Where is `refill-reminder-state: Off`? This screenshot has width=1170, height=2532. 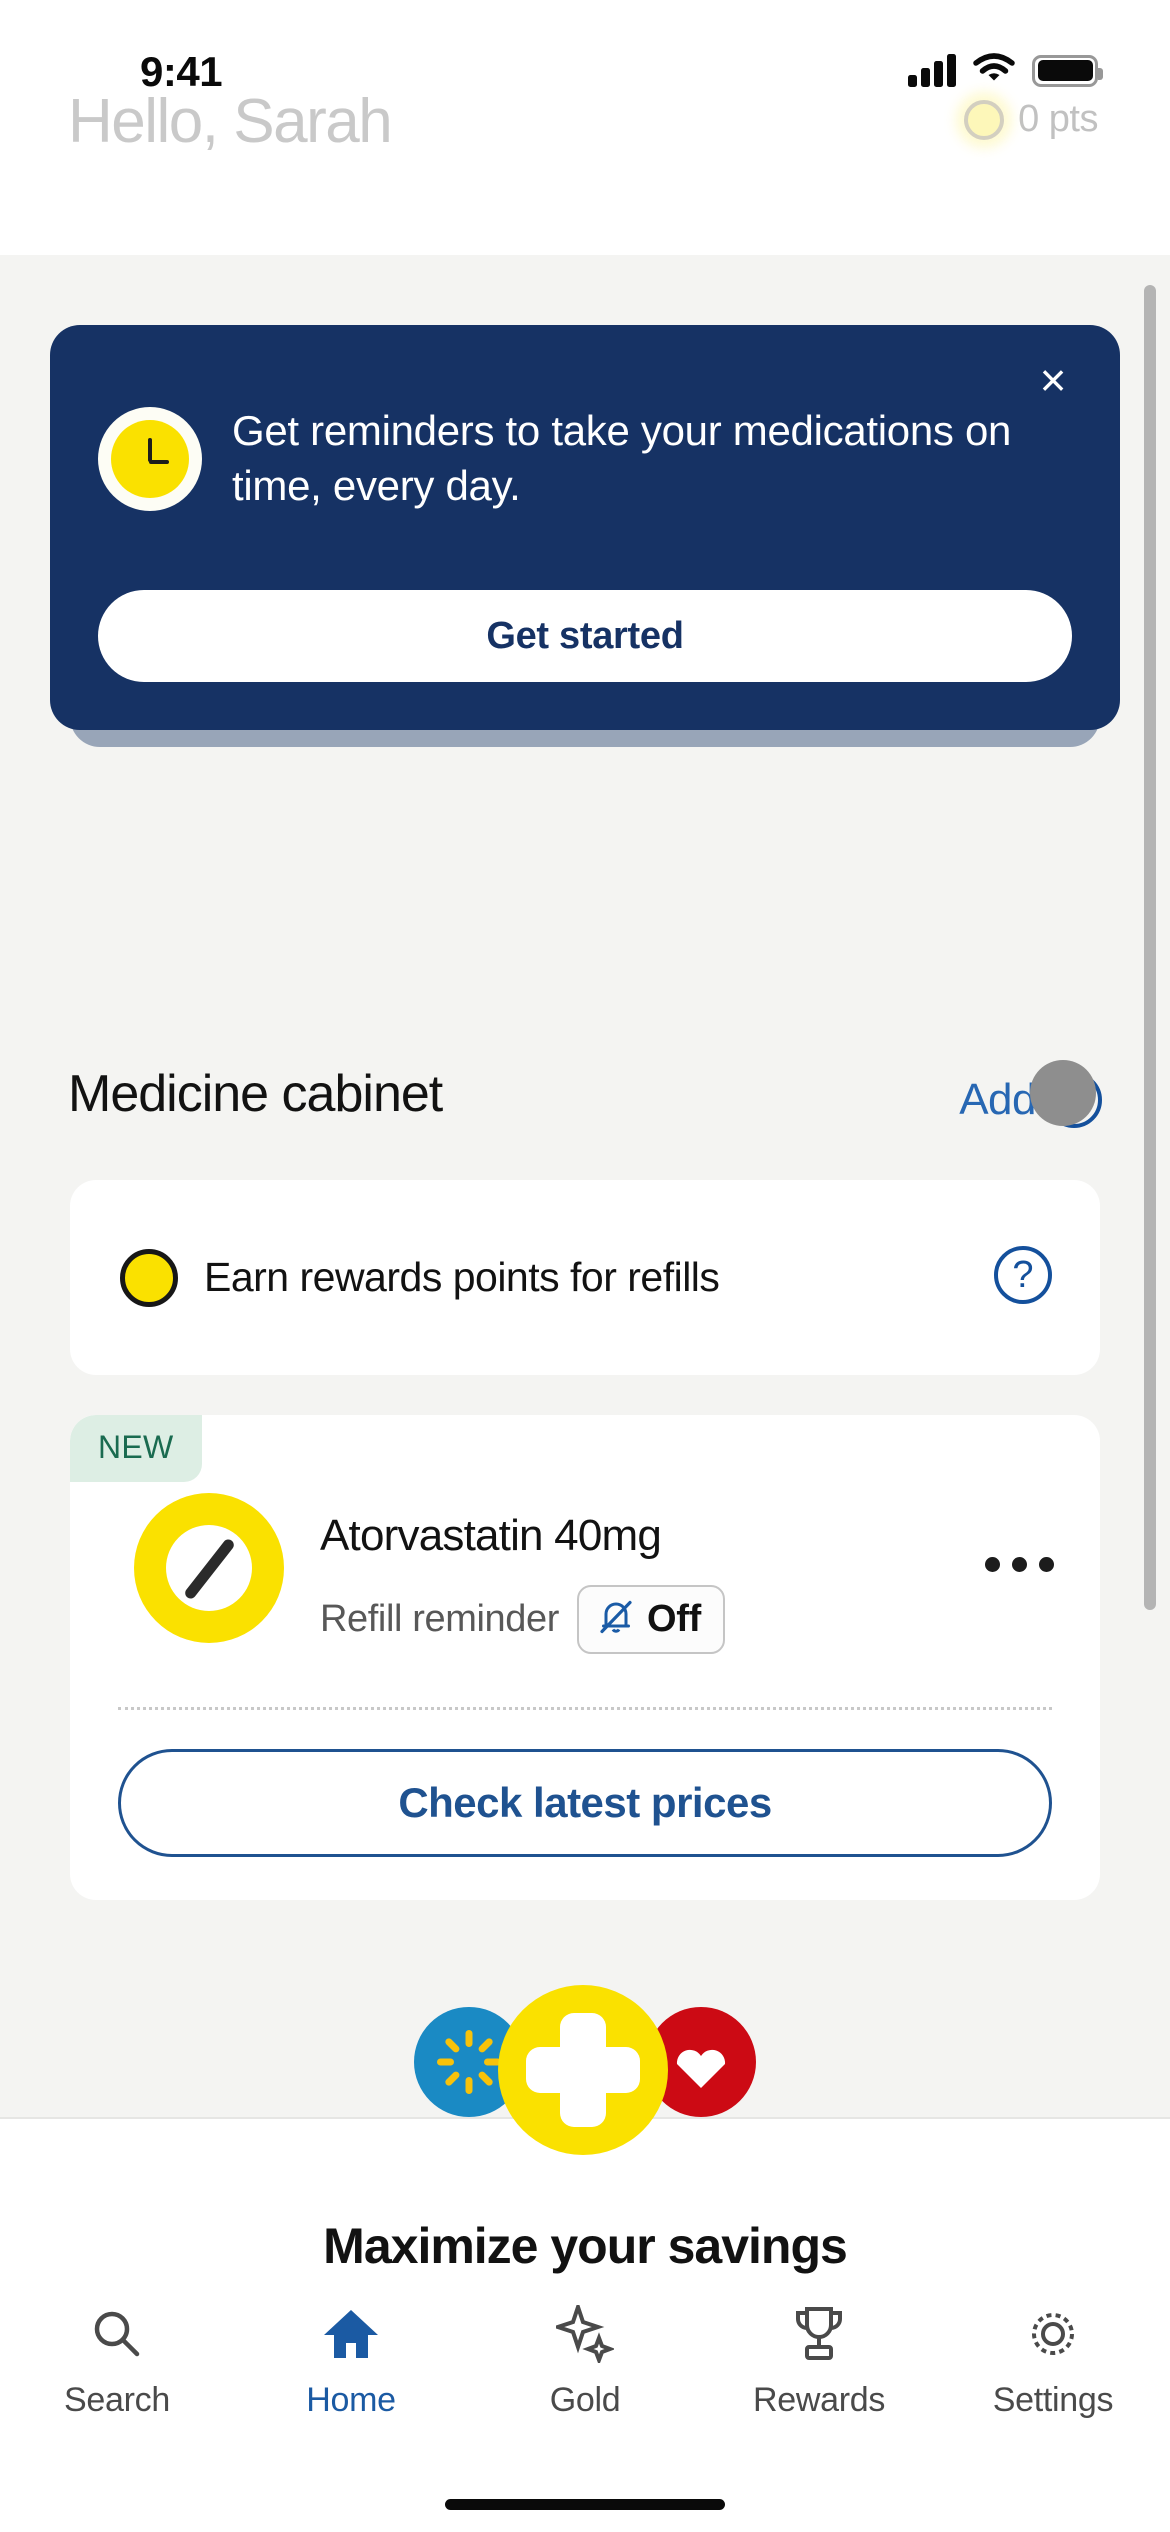
refill-reminder-state: Off is located at coordinates (673, 1619).